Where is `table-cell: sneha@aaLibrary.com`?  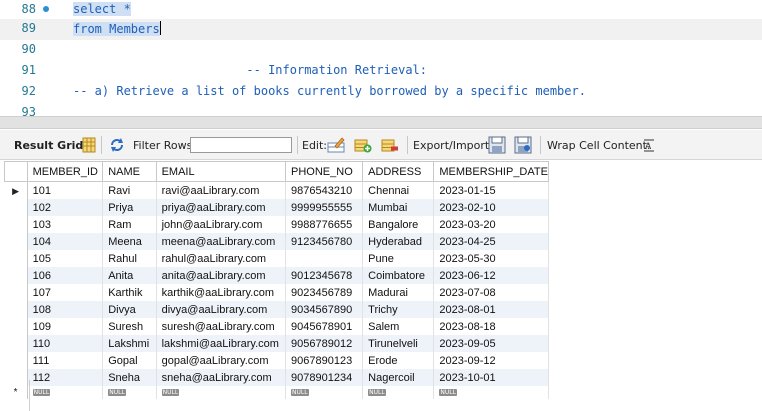
table-cell: sneha@aaLibrary.com is located at coordinates (221, 377).